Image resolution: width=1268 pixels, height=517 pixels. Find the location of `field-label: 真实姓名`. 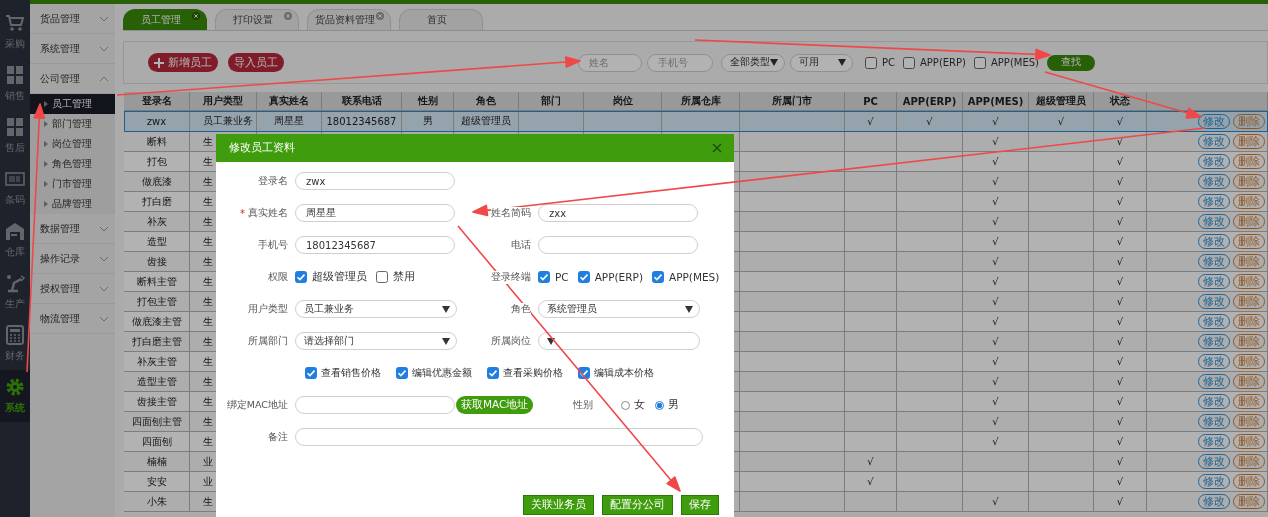

field-label: 真实姓名 is located at coordinates (268, 213).